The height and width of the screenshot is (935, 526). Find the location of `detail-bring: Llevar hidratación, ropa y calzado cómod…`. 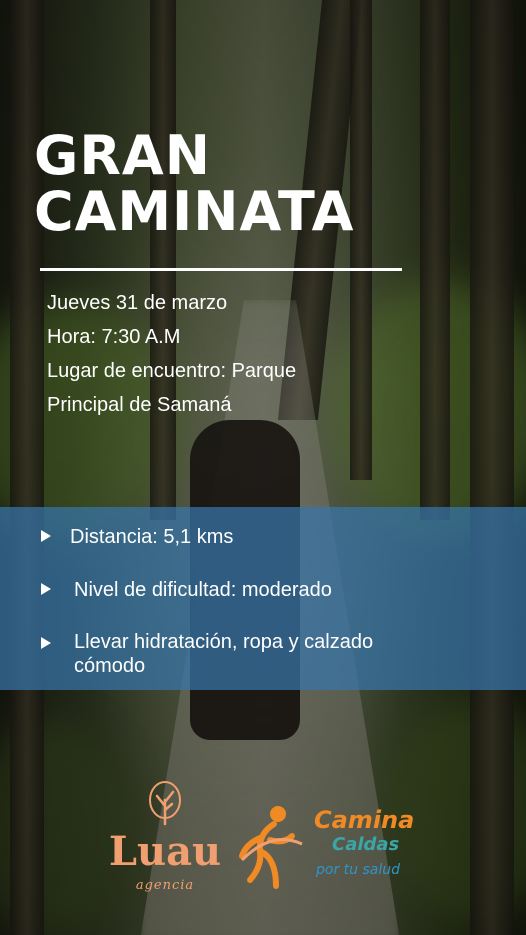

detail-bring: Llevar hidratación, ropa y calzado cómod… is located at coordinates (224, 654).